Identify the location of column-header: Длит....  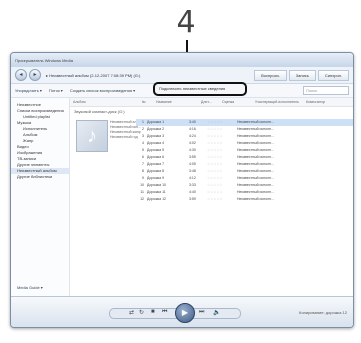
(208, 102).